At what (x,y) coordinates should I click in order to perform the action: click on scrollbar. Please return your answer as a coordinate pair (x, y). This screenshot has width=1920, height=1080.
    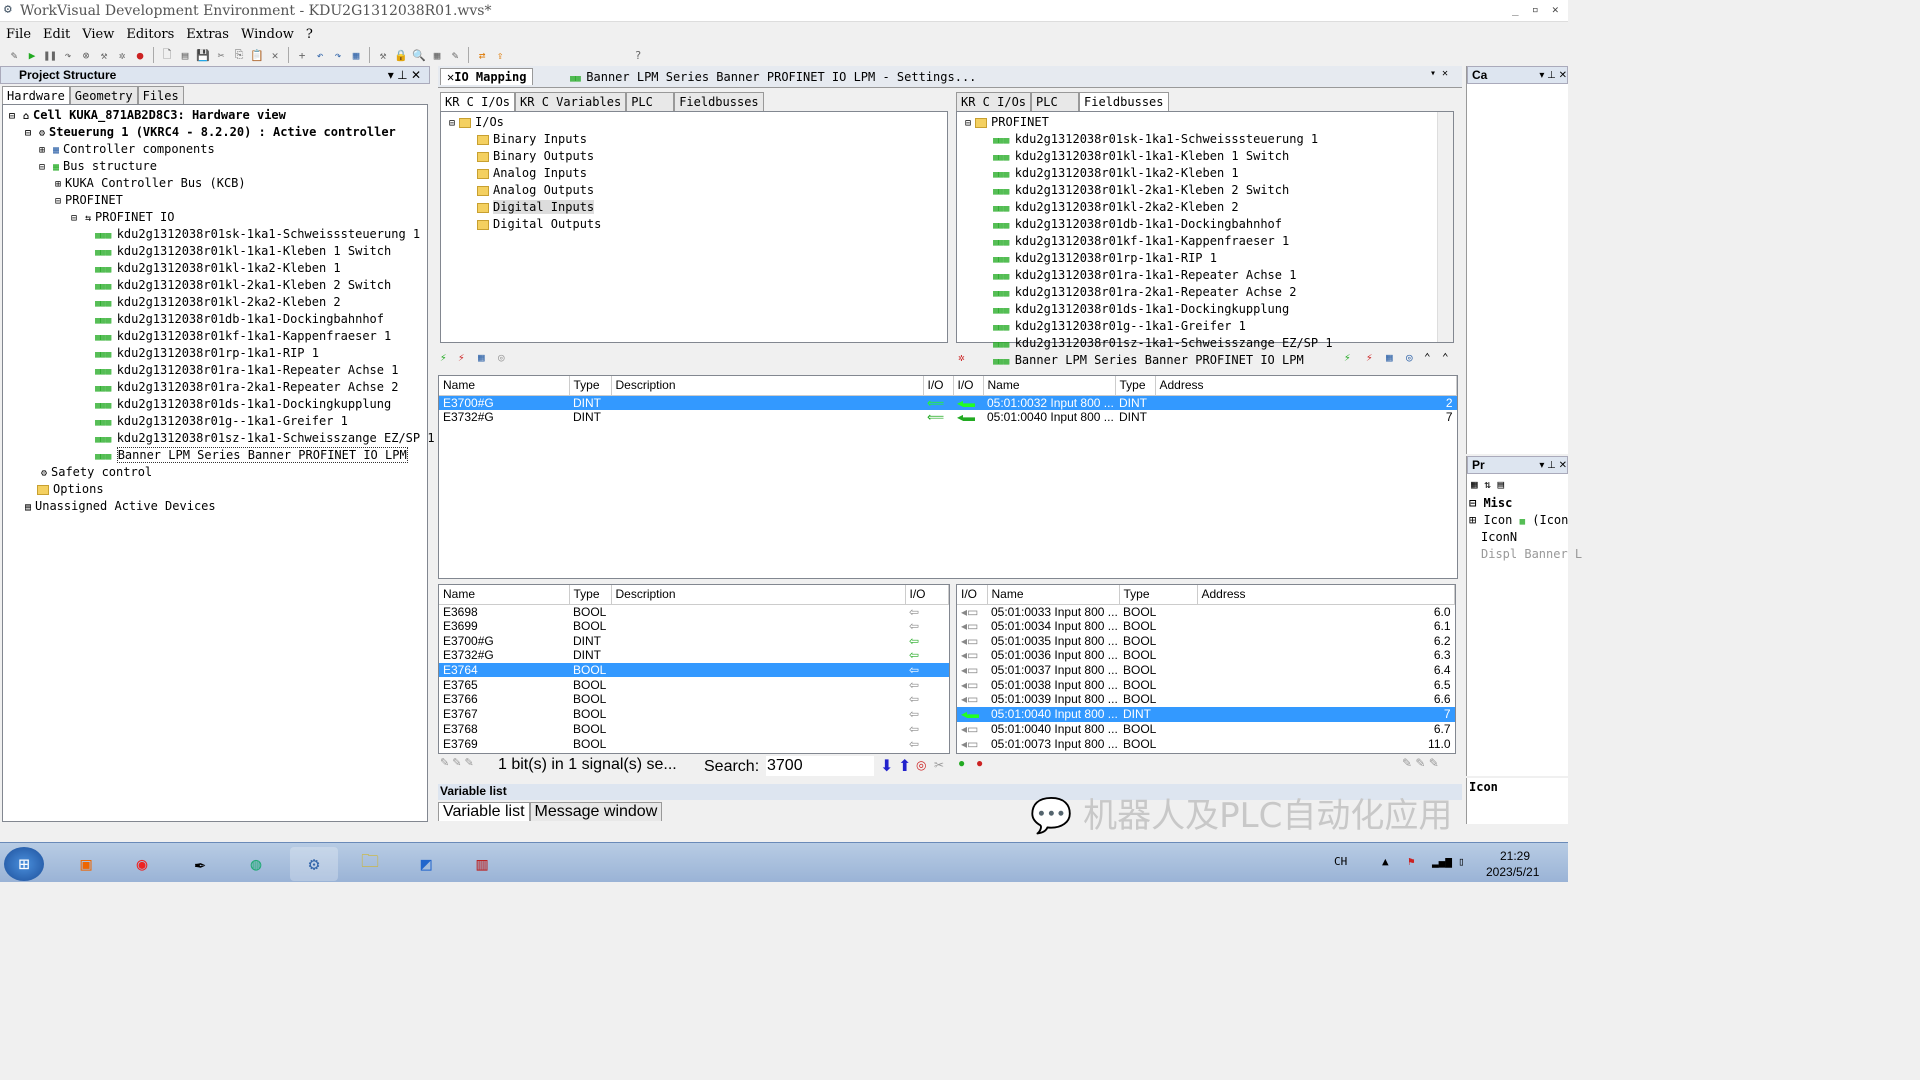
    Looking at the image, I should click on (1445, 227).